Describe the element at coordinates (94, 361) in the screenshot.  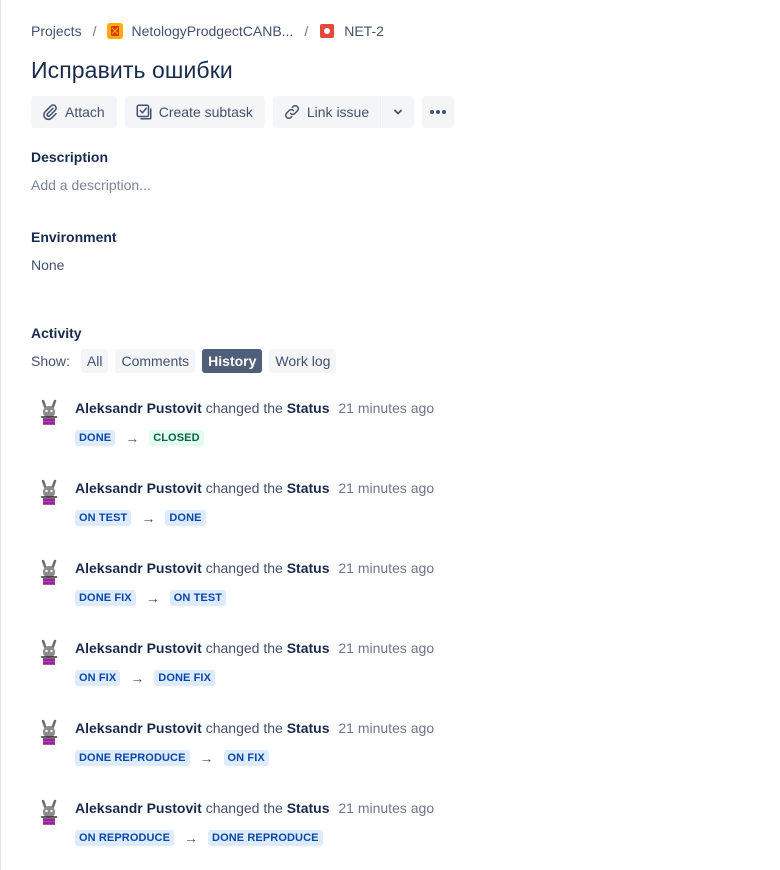
I see `filter-all: All` at that location.